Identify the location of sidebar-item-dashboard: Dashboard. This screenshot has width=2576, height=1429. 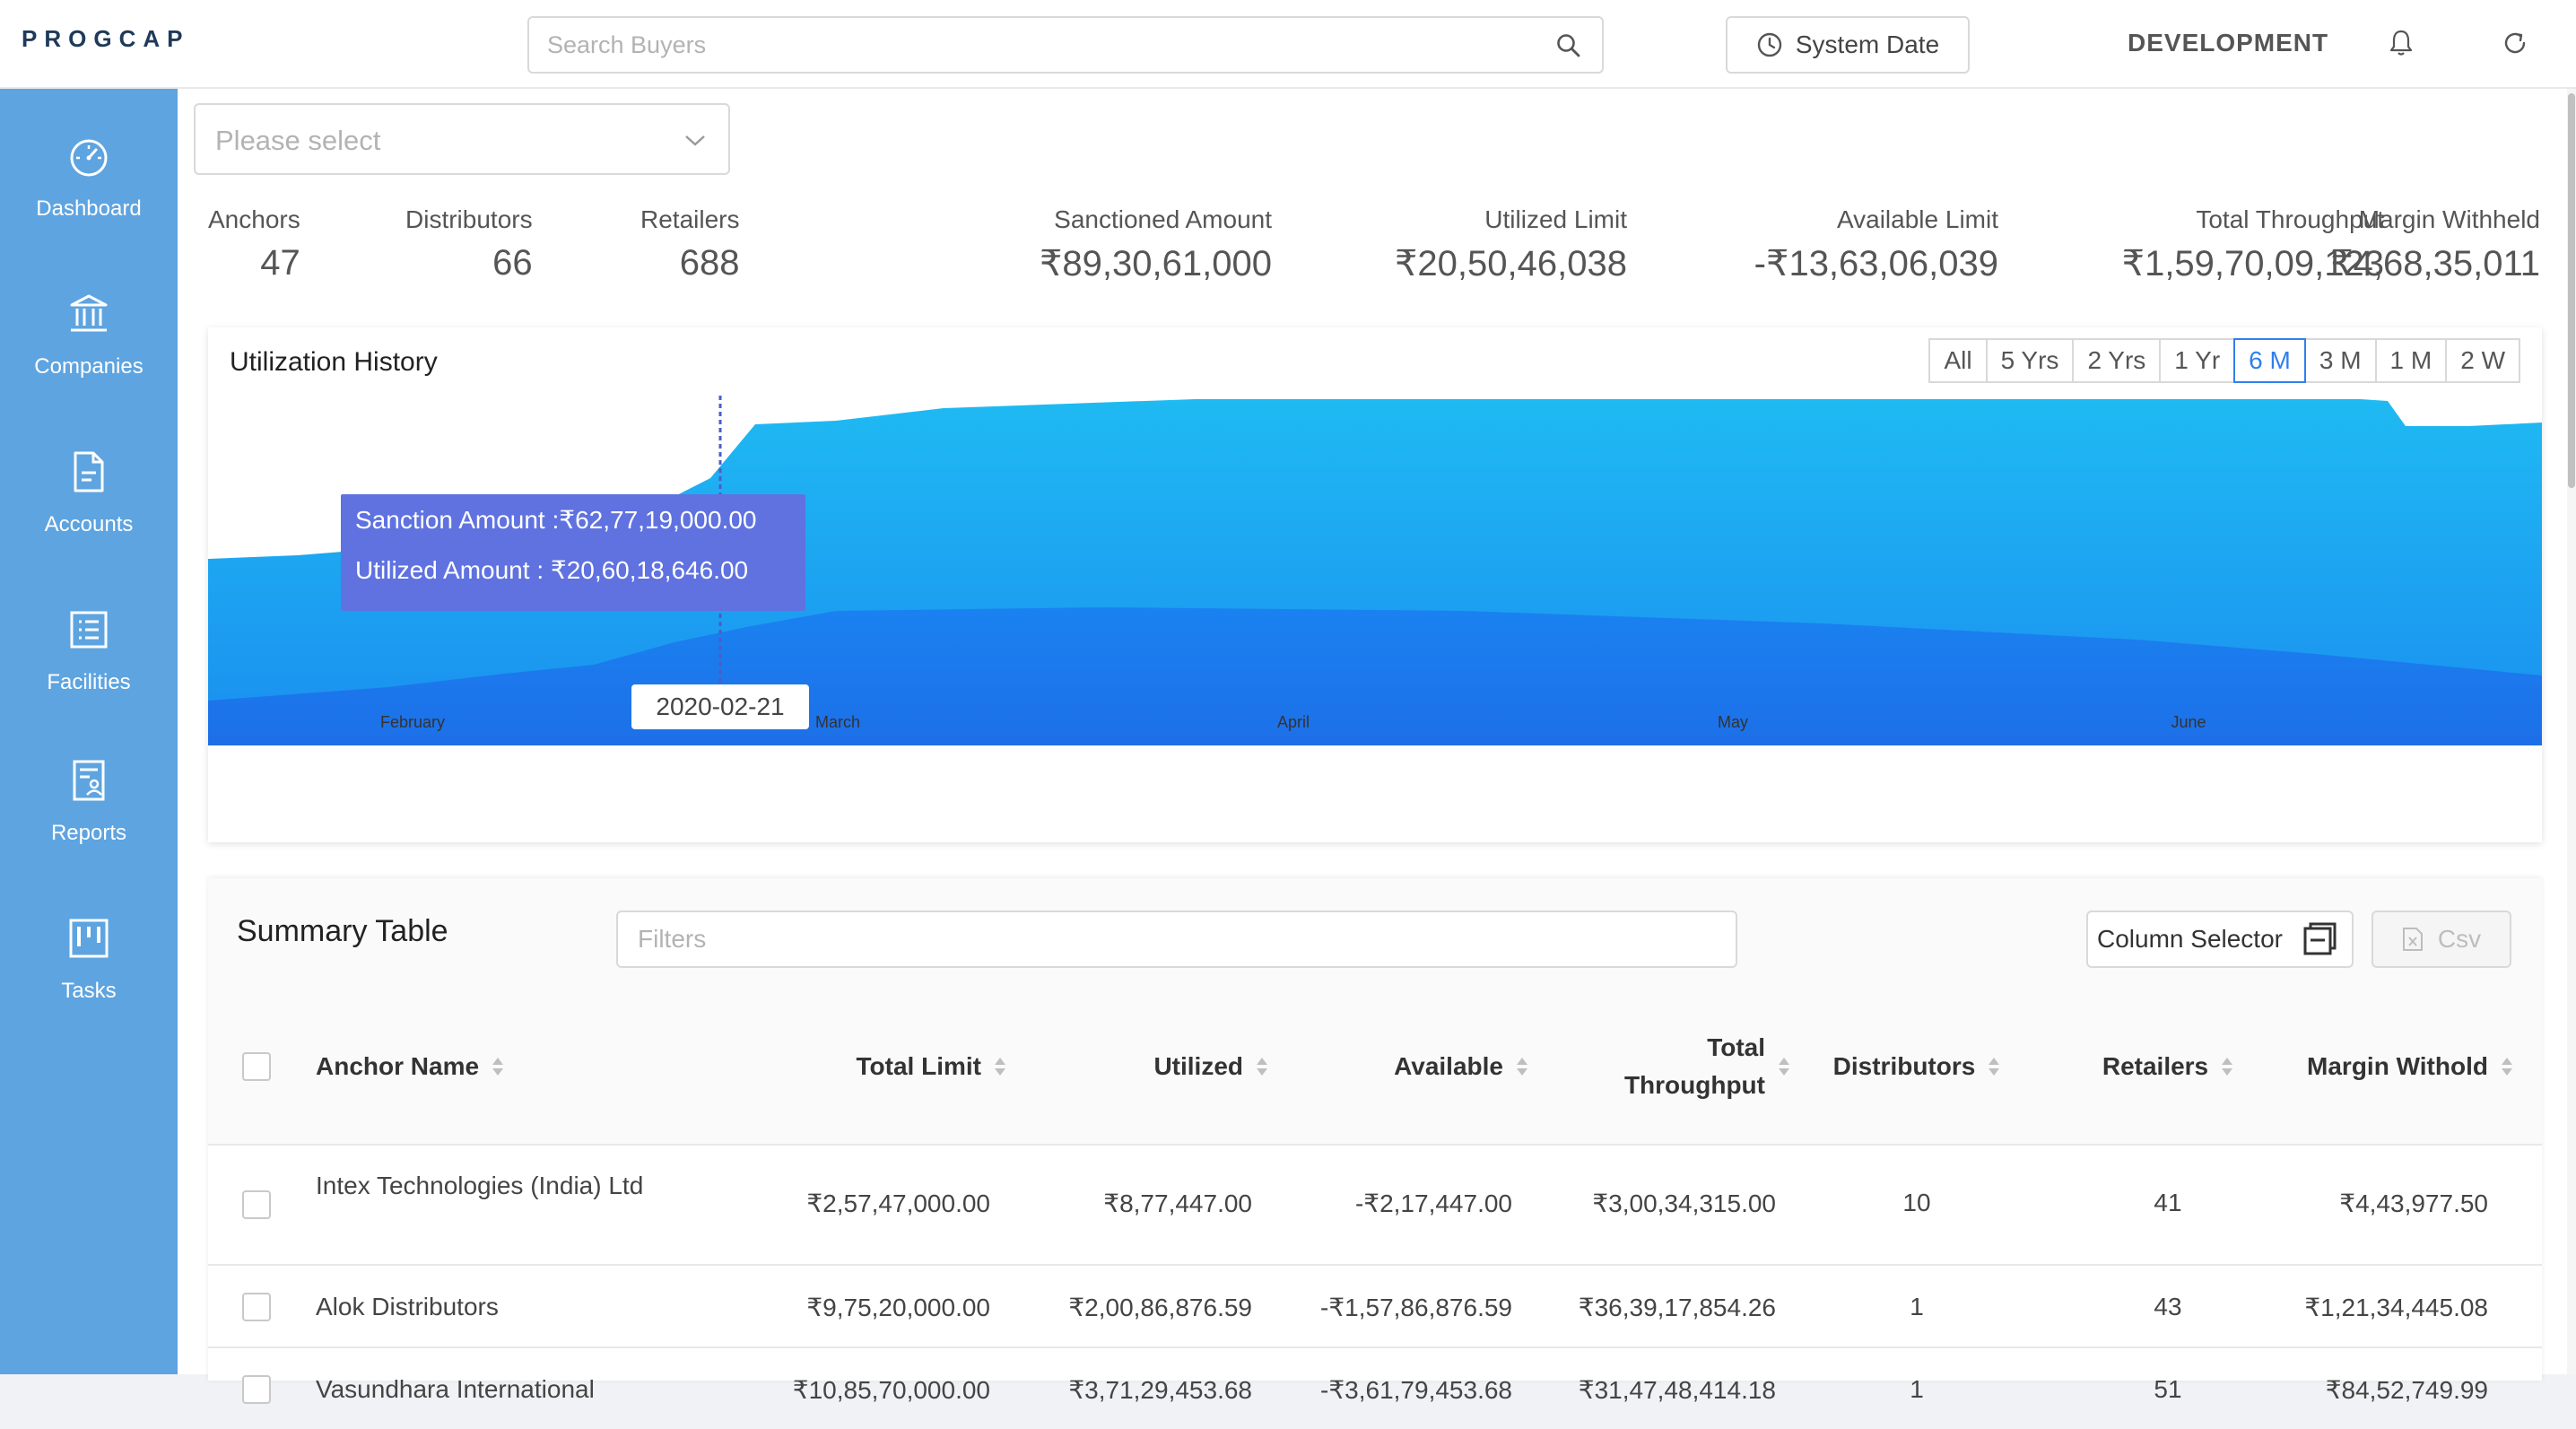
(89, 201).